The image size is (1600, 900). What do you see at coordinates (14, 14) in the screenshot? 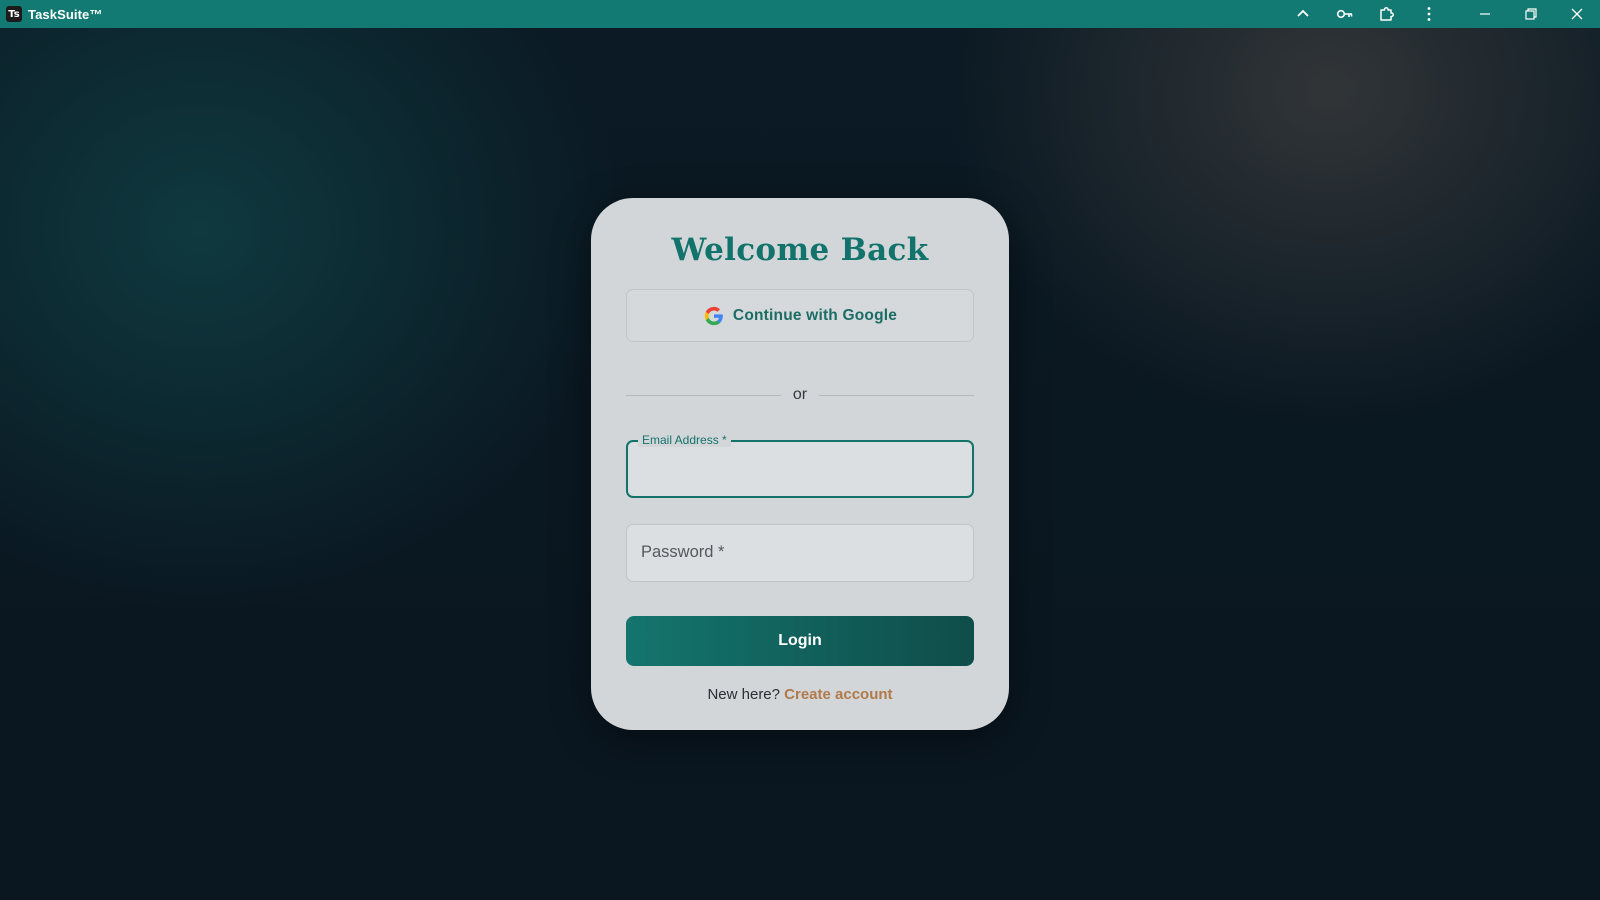
I see `app-logo-icon: Ts` at bounding box center [14, 14].